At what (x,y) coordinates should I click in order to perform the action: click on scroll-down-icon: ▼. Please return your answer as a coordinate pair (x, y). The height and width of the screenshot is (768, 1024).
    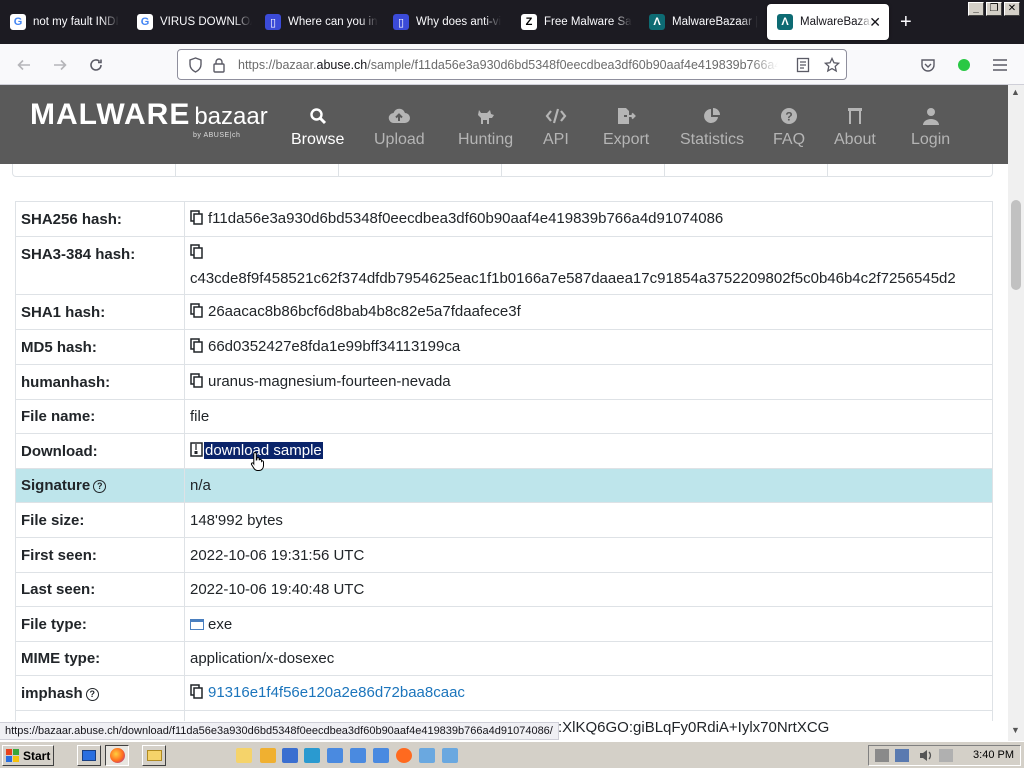
    Looking at the image, I should click on (1015, 730).